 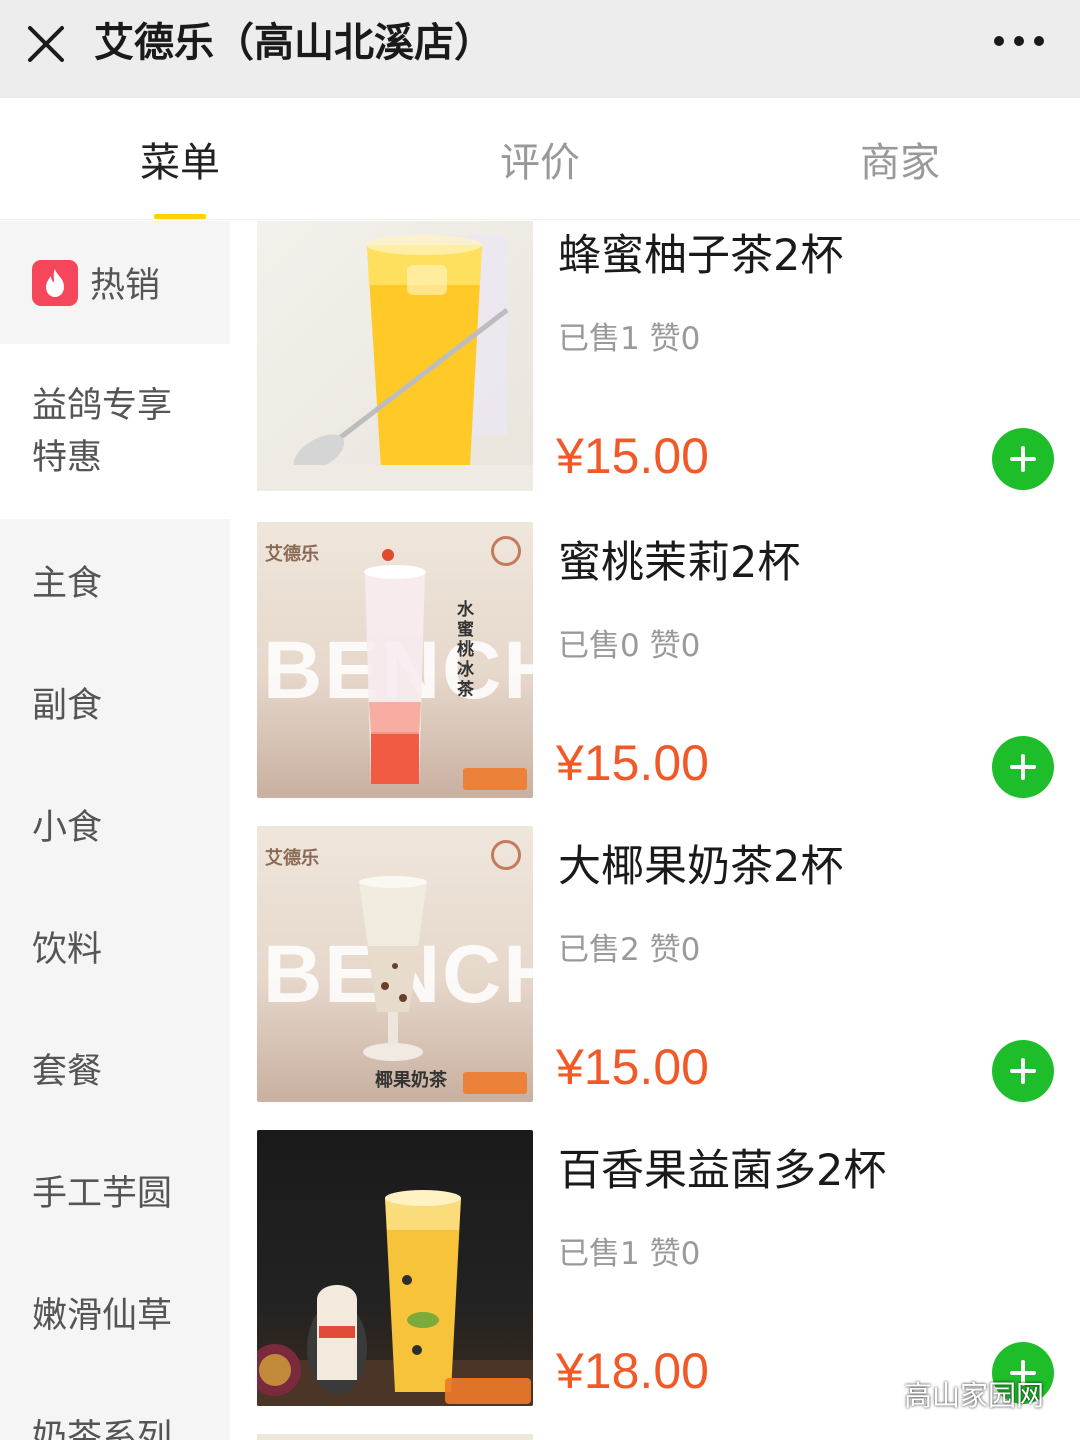 I want to click on sidebar-item-taro-balls: 手工芋圆, so click(x=115, y=1190).